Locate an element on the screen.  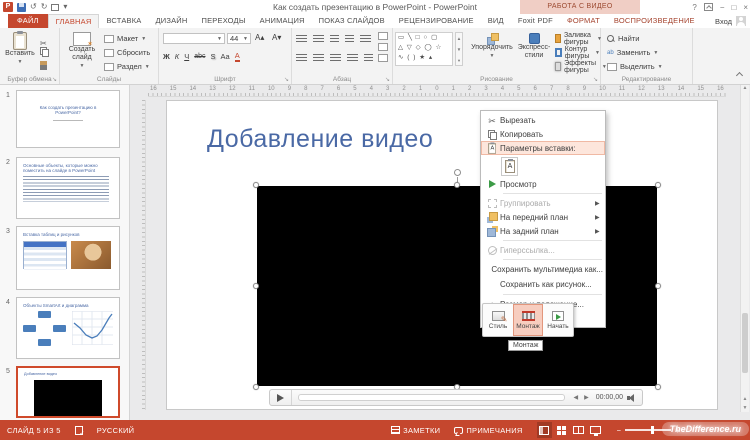
change-case-button: Aa is located at coordinates (225, 56).